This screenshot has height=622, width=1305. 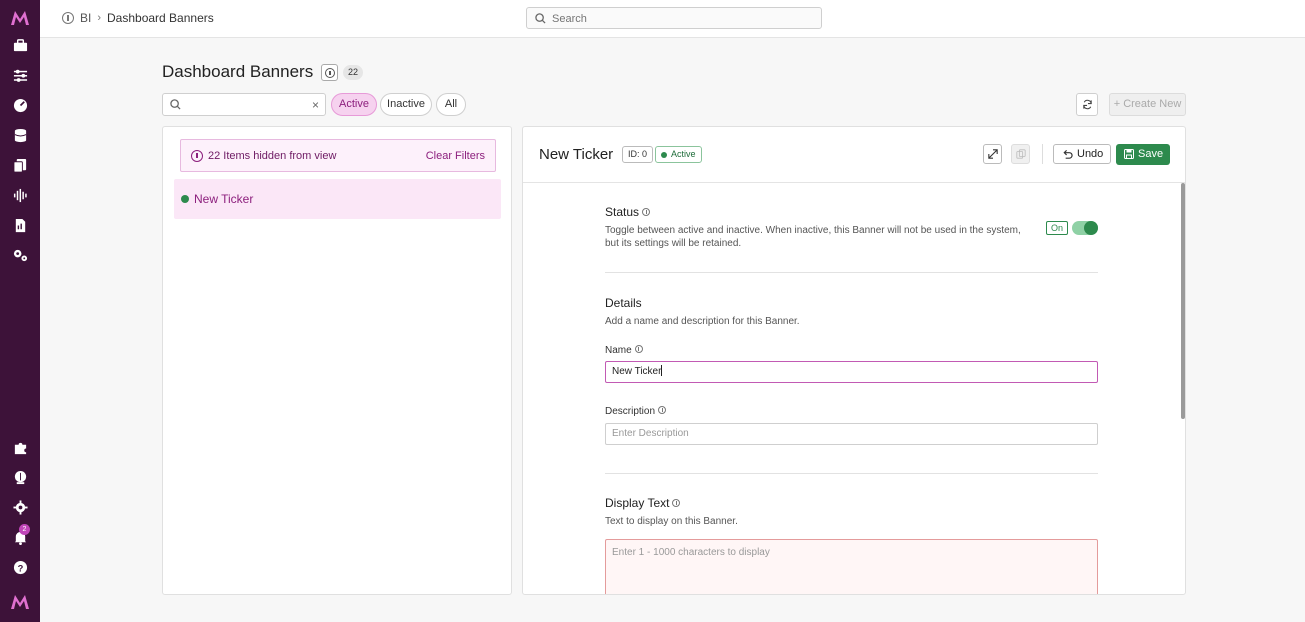 What do you see at coordinates (354, 104) in the screenshot?
I see `chip-active: Active` at bounding box center [354, 104].